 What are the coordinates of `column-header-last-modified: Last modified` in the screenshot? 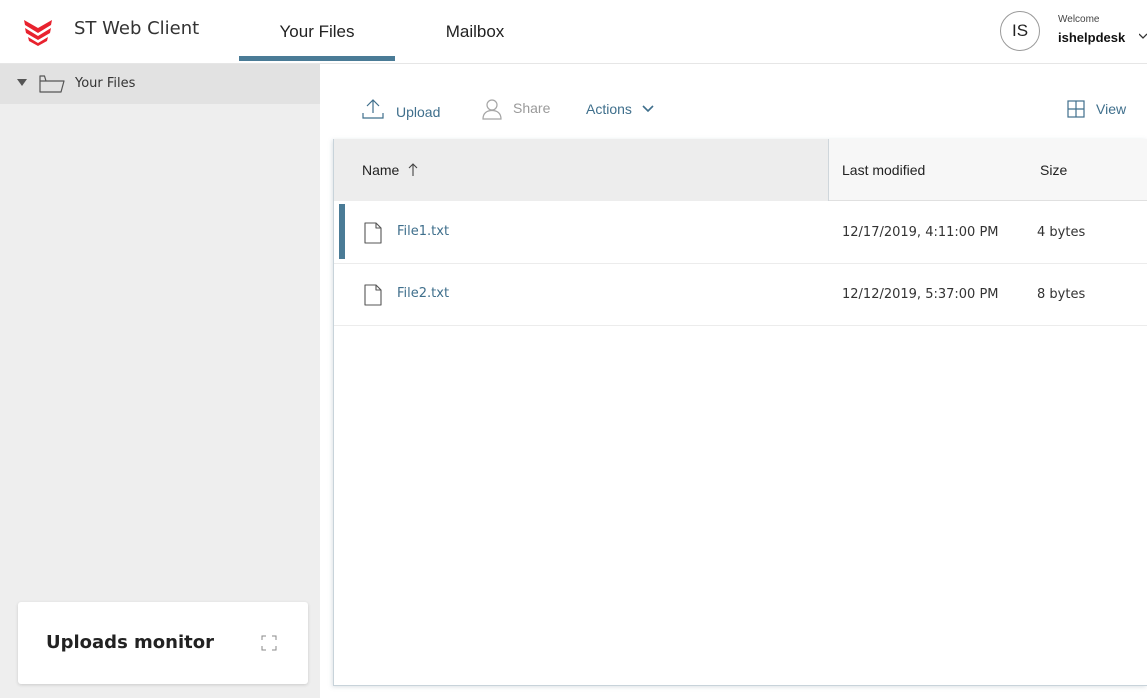 It's located at (883, 170).